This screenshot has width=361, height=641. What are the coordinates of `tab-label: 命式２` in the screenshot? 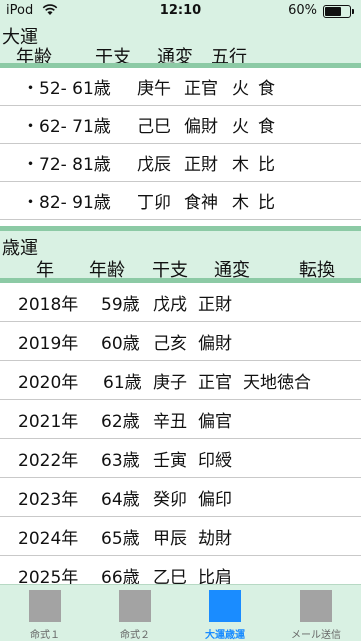 It's located at (135, 635).